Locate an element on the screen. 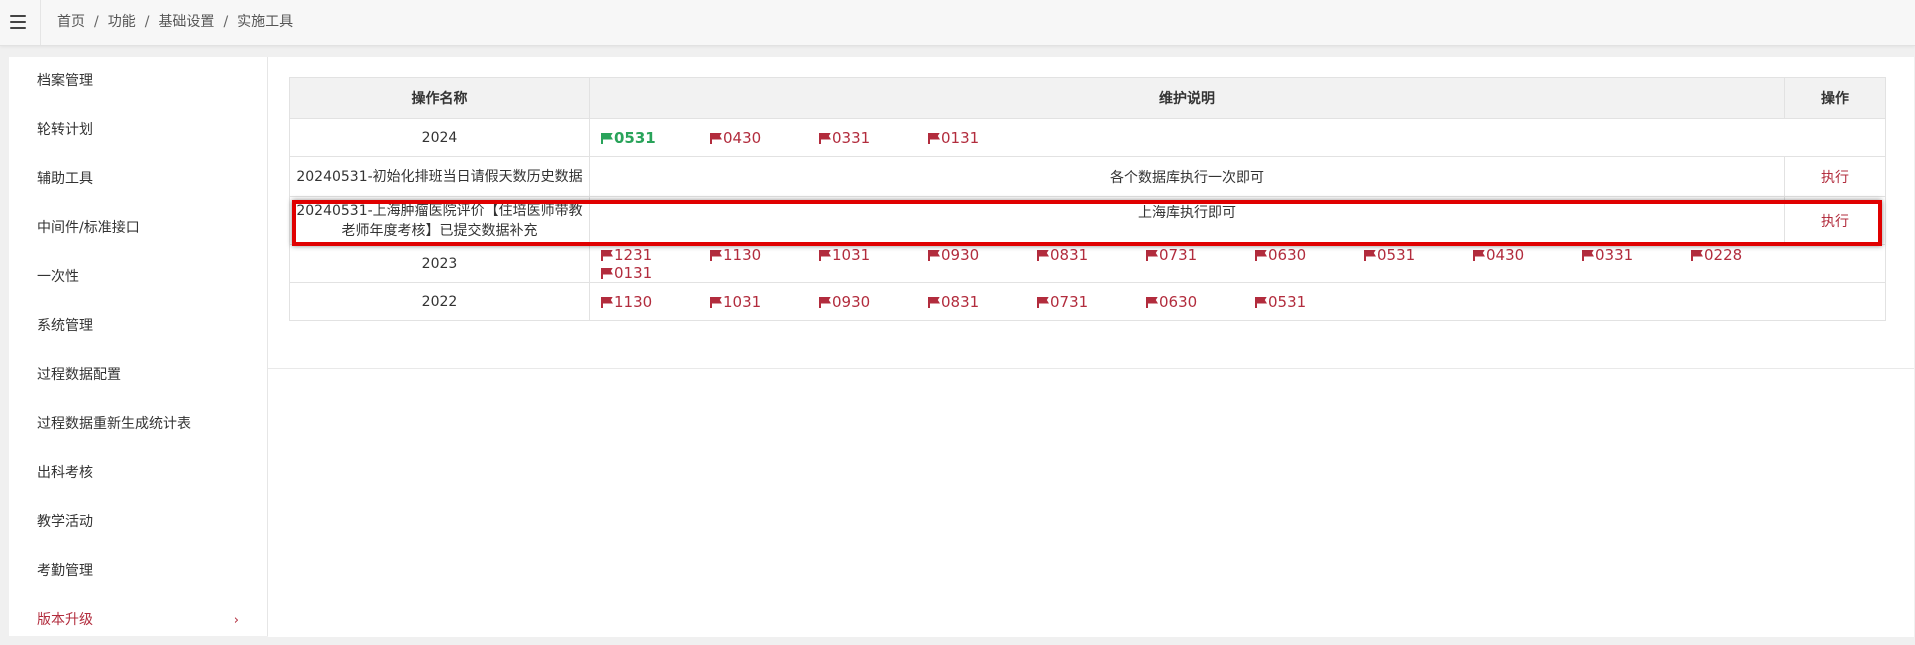  breadcrumb-basic-settings: 基础设置 is located at coordinates (186, 22).